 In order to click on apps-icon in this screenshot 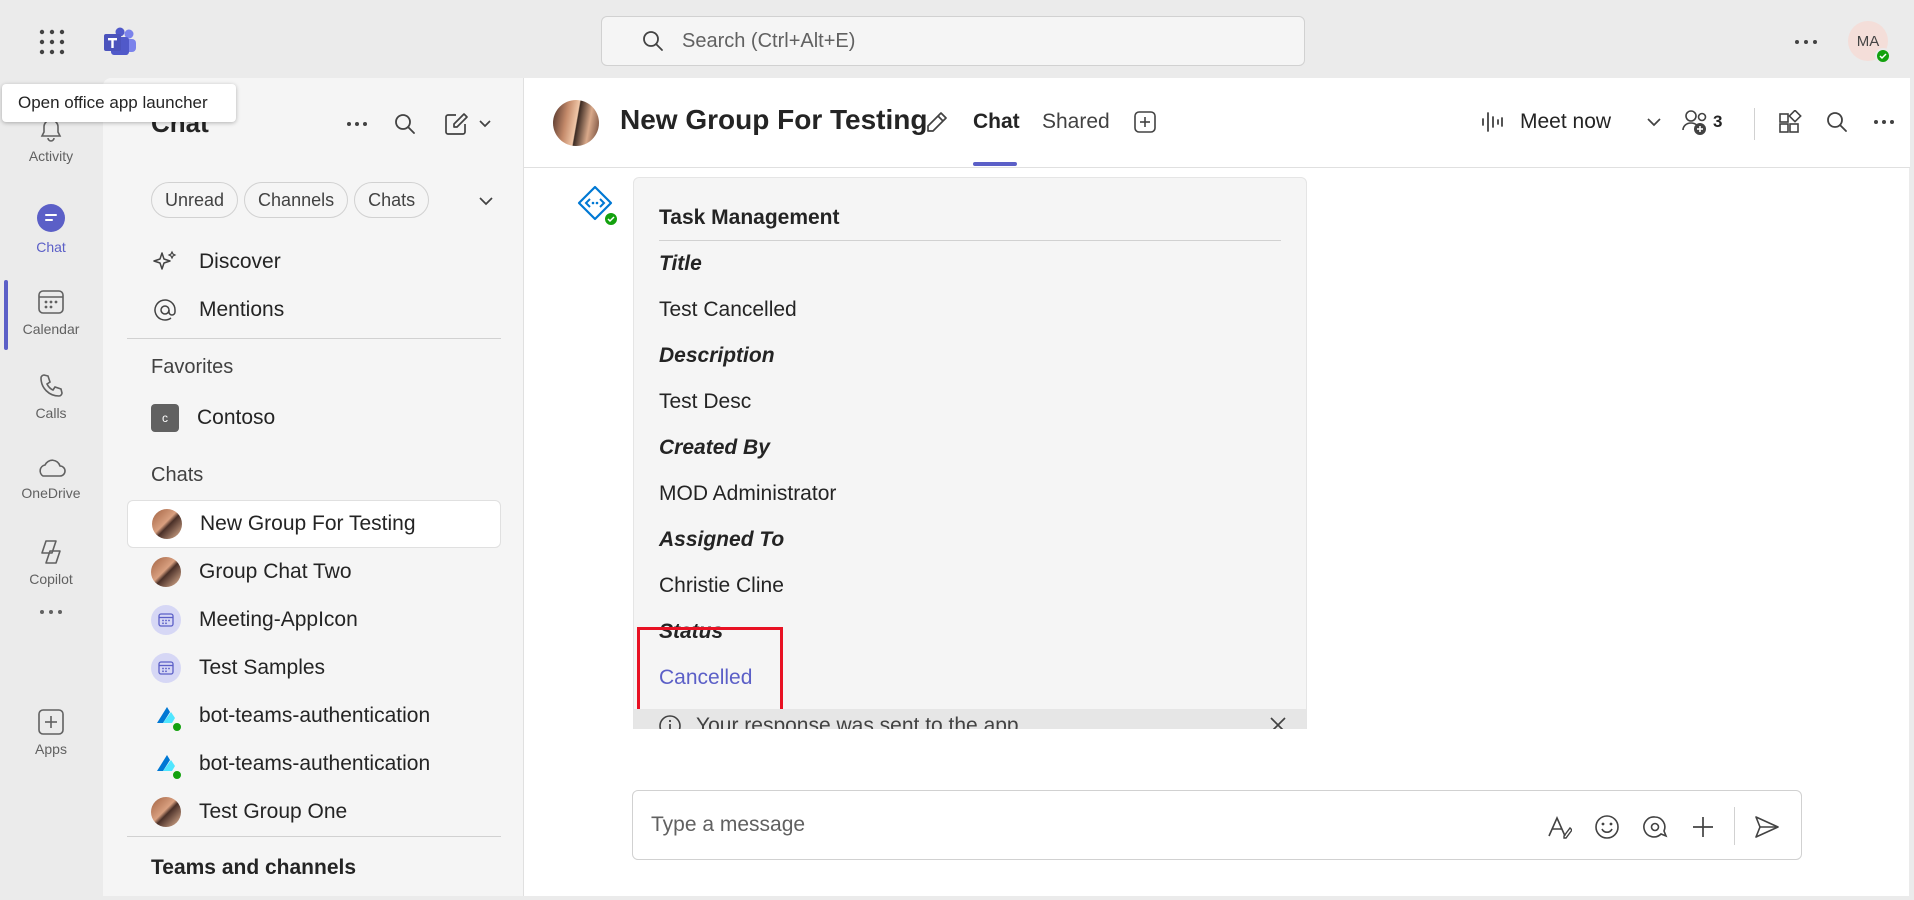, I will do `click(1790, 121)`.